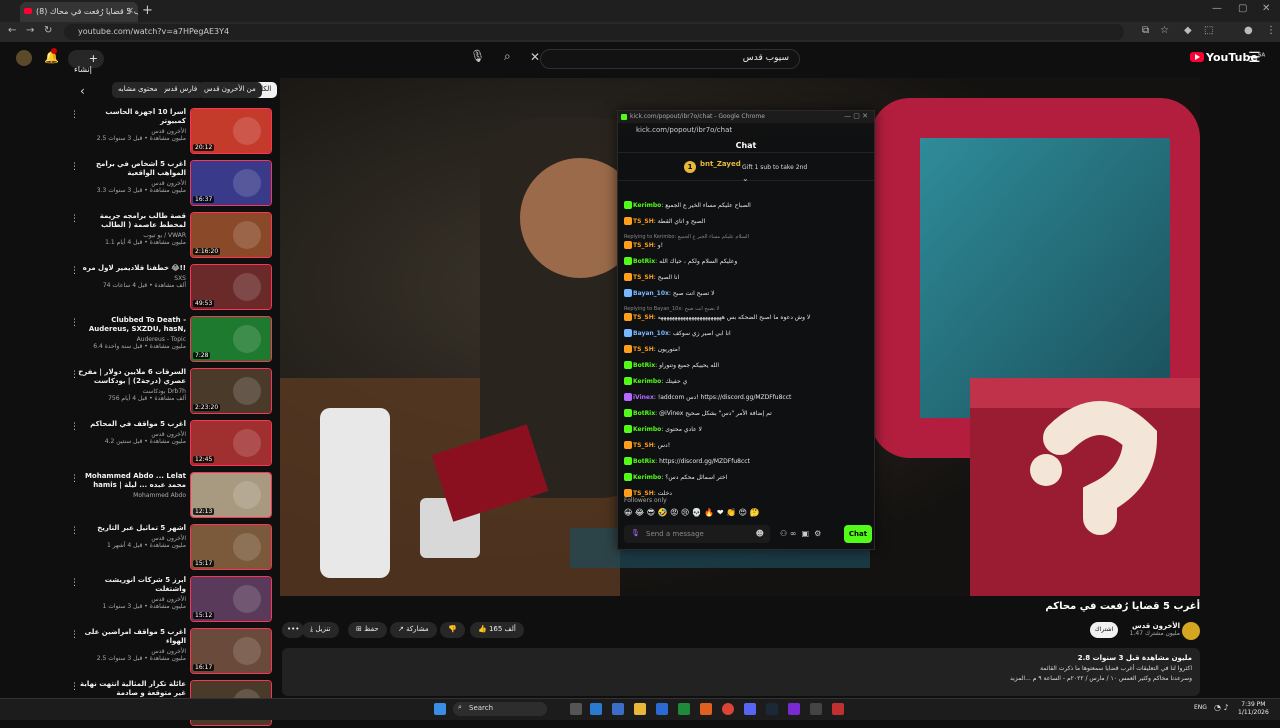  I want to click on vlc-icon, so click(706, 709).